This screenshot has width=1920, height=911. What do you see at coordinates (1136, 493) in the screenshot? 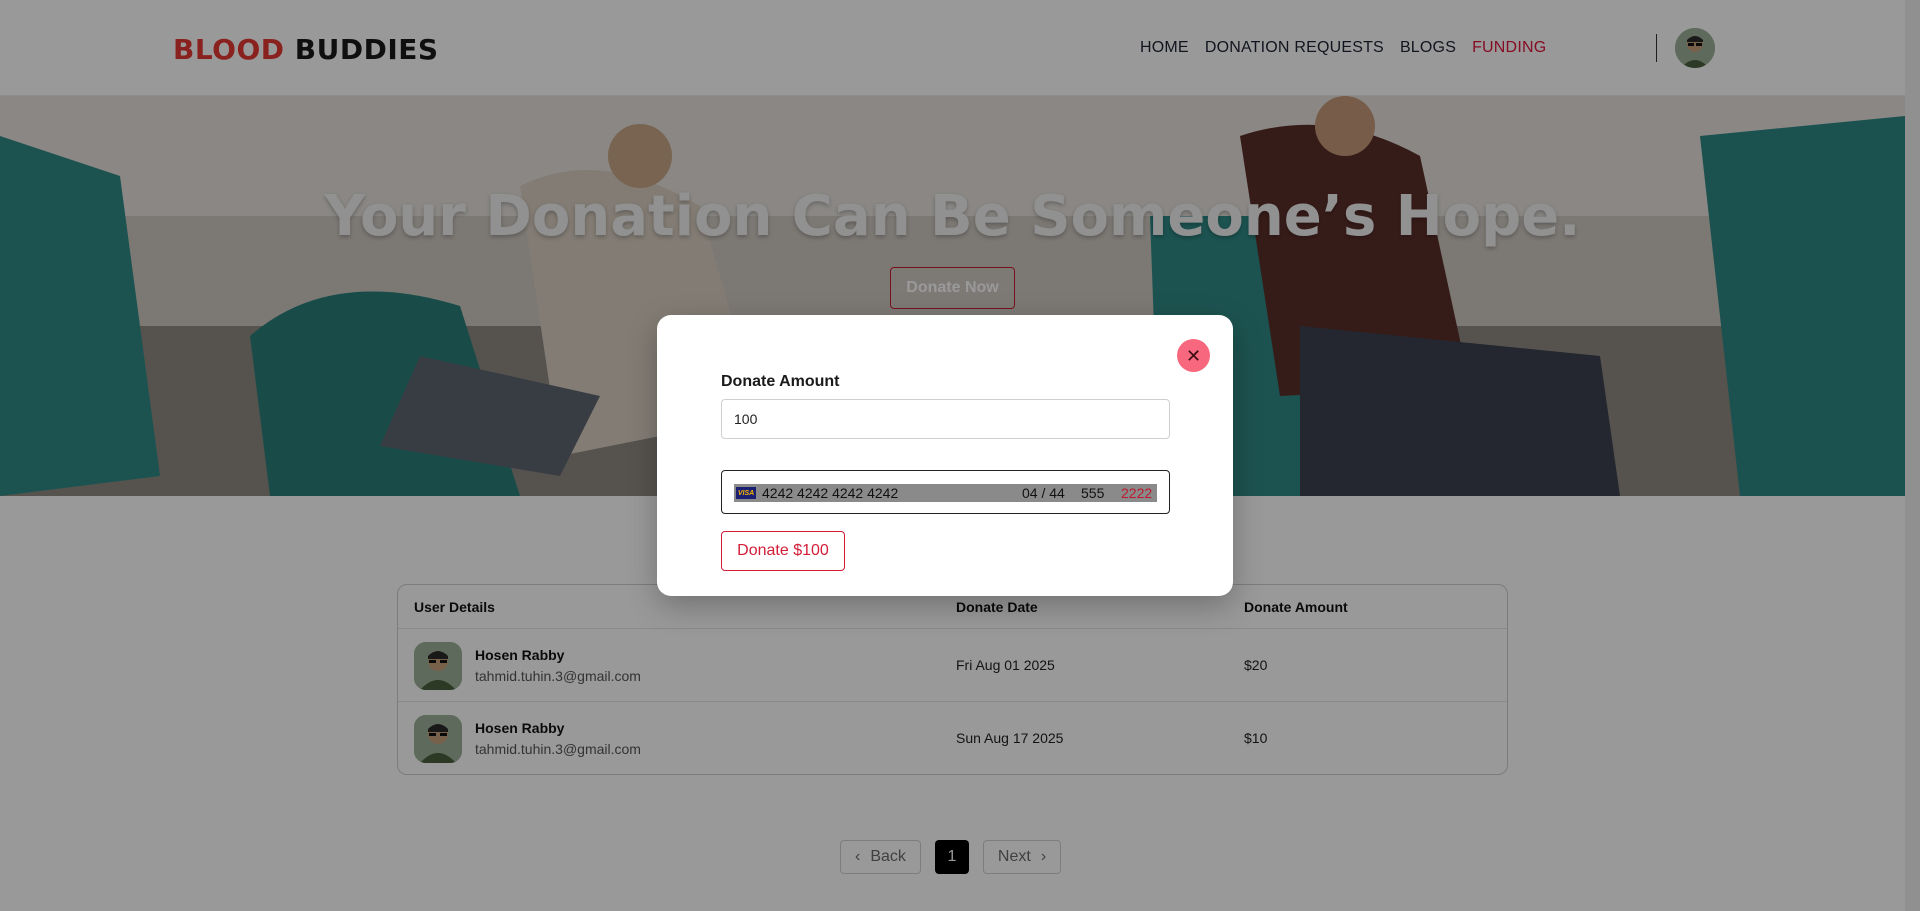
I see `card-zip-field: 2222` at bounding box center [1136, 493].